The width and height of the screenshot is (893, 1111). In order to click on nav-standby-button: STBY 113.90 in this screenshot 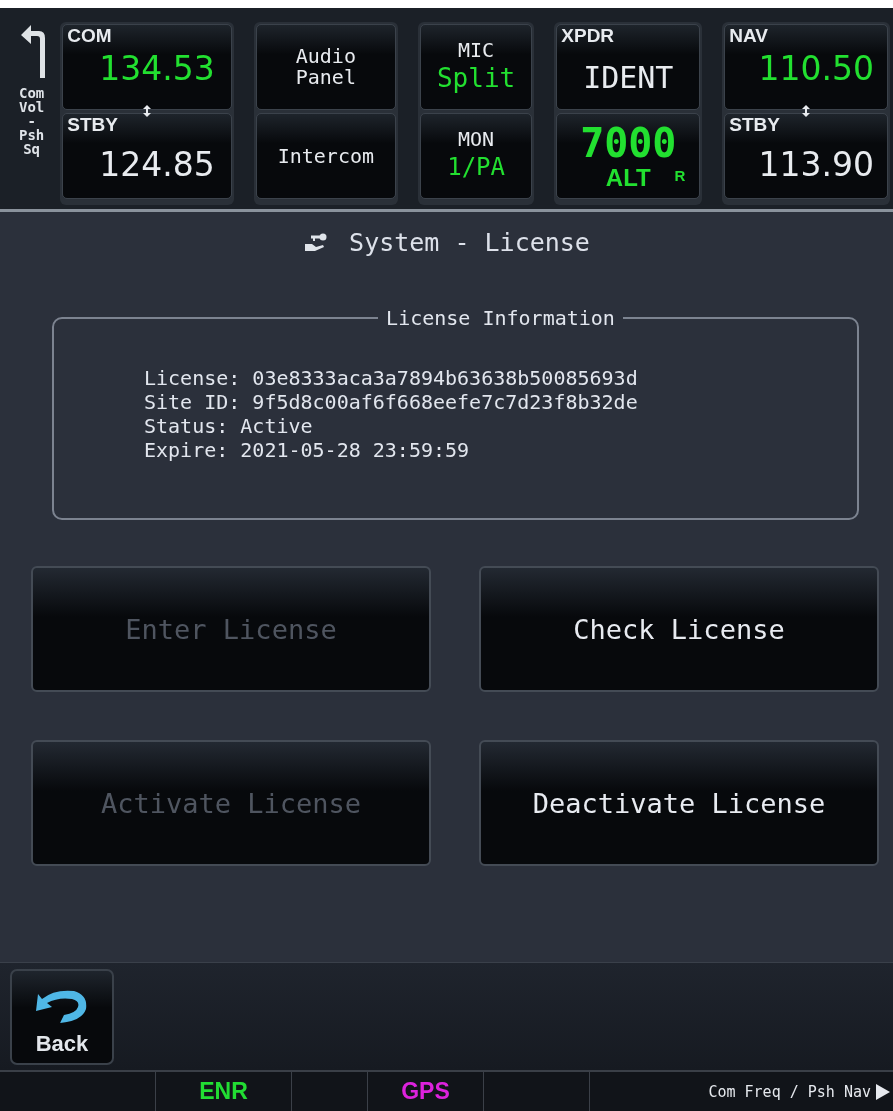, I will do `click(806, 156)`.